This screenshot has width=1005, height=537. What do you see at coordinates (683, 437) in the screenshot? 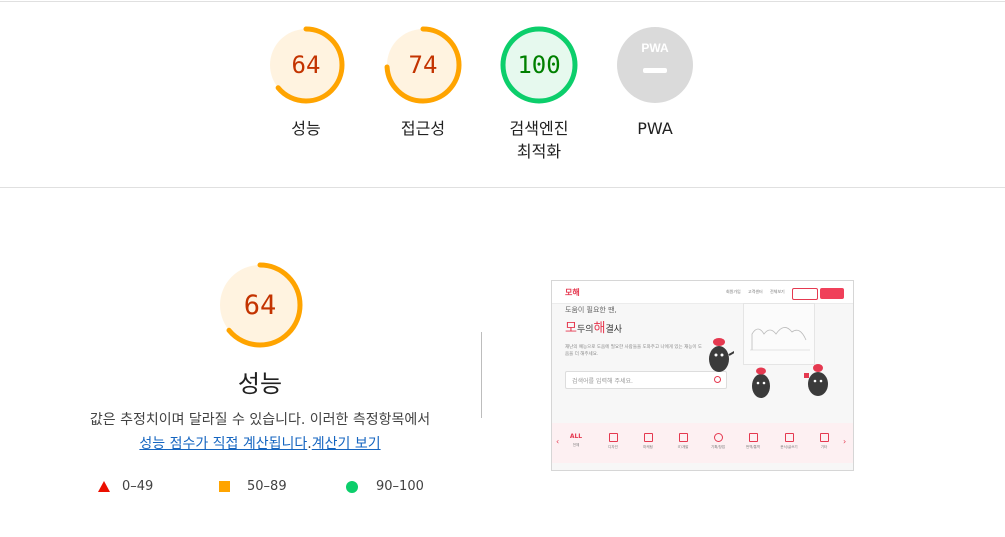
I see `it-icon` at bounding box center [683, 437].